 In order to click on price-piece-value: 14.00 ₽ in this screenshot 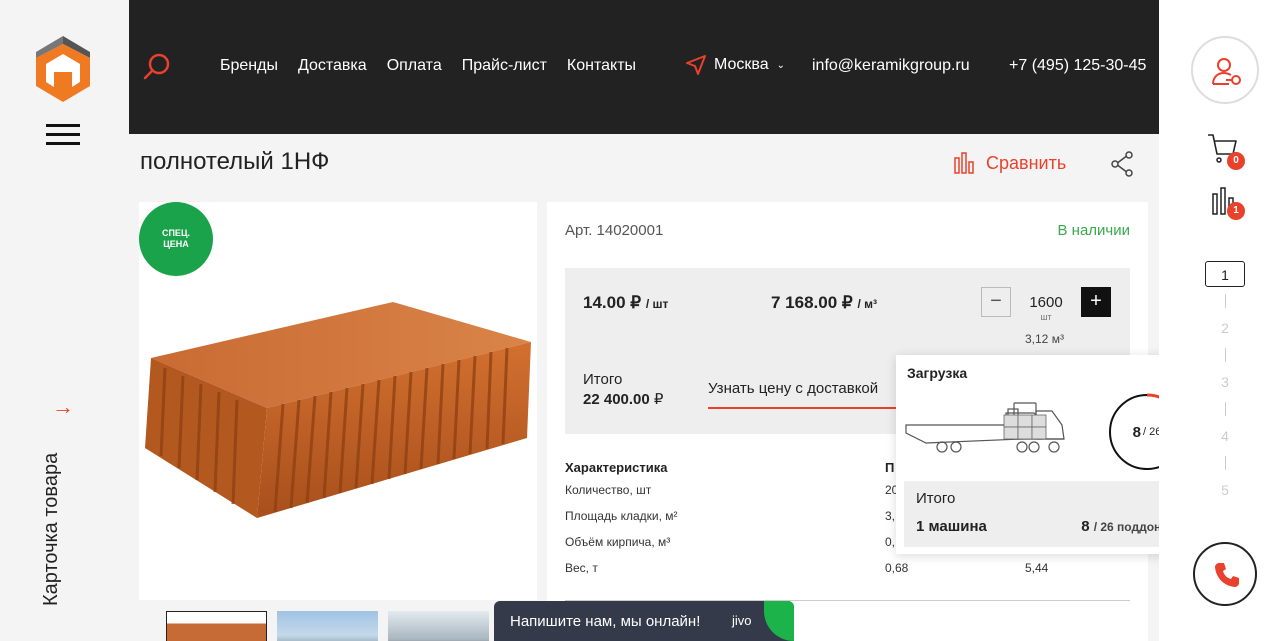, I will do `click(612, 302)`.